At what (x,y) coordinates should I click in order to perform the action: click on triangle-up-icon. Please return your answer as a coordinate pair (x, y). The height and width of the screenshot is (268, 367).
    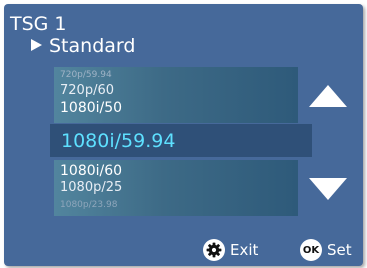
    Looking at the image, I should click on (328, 96).